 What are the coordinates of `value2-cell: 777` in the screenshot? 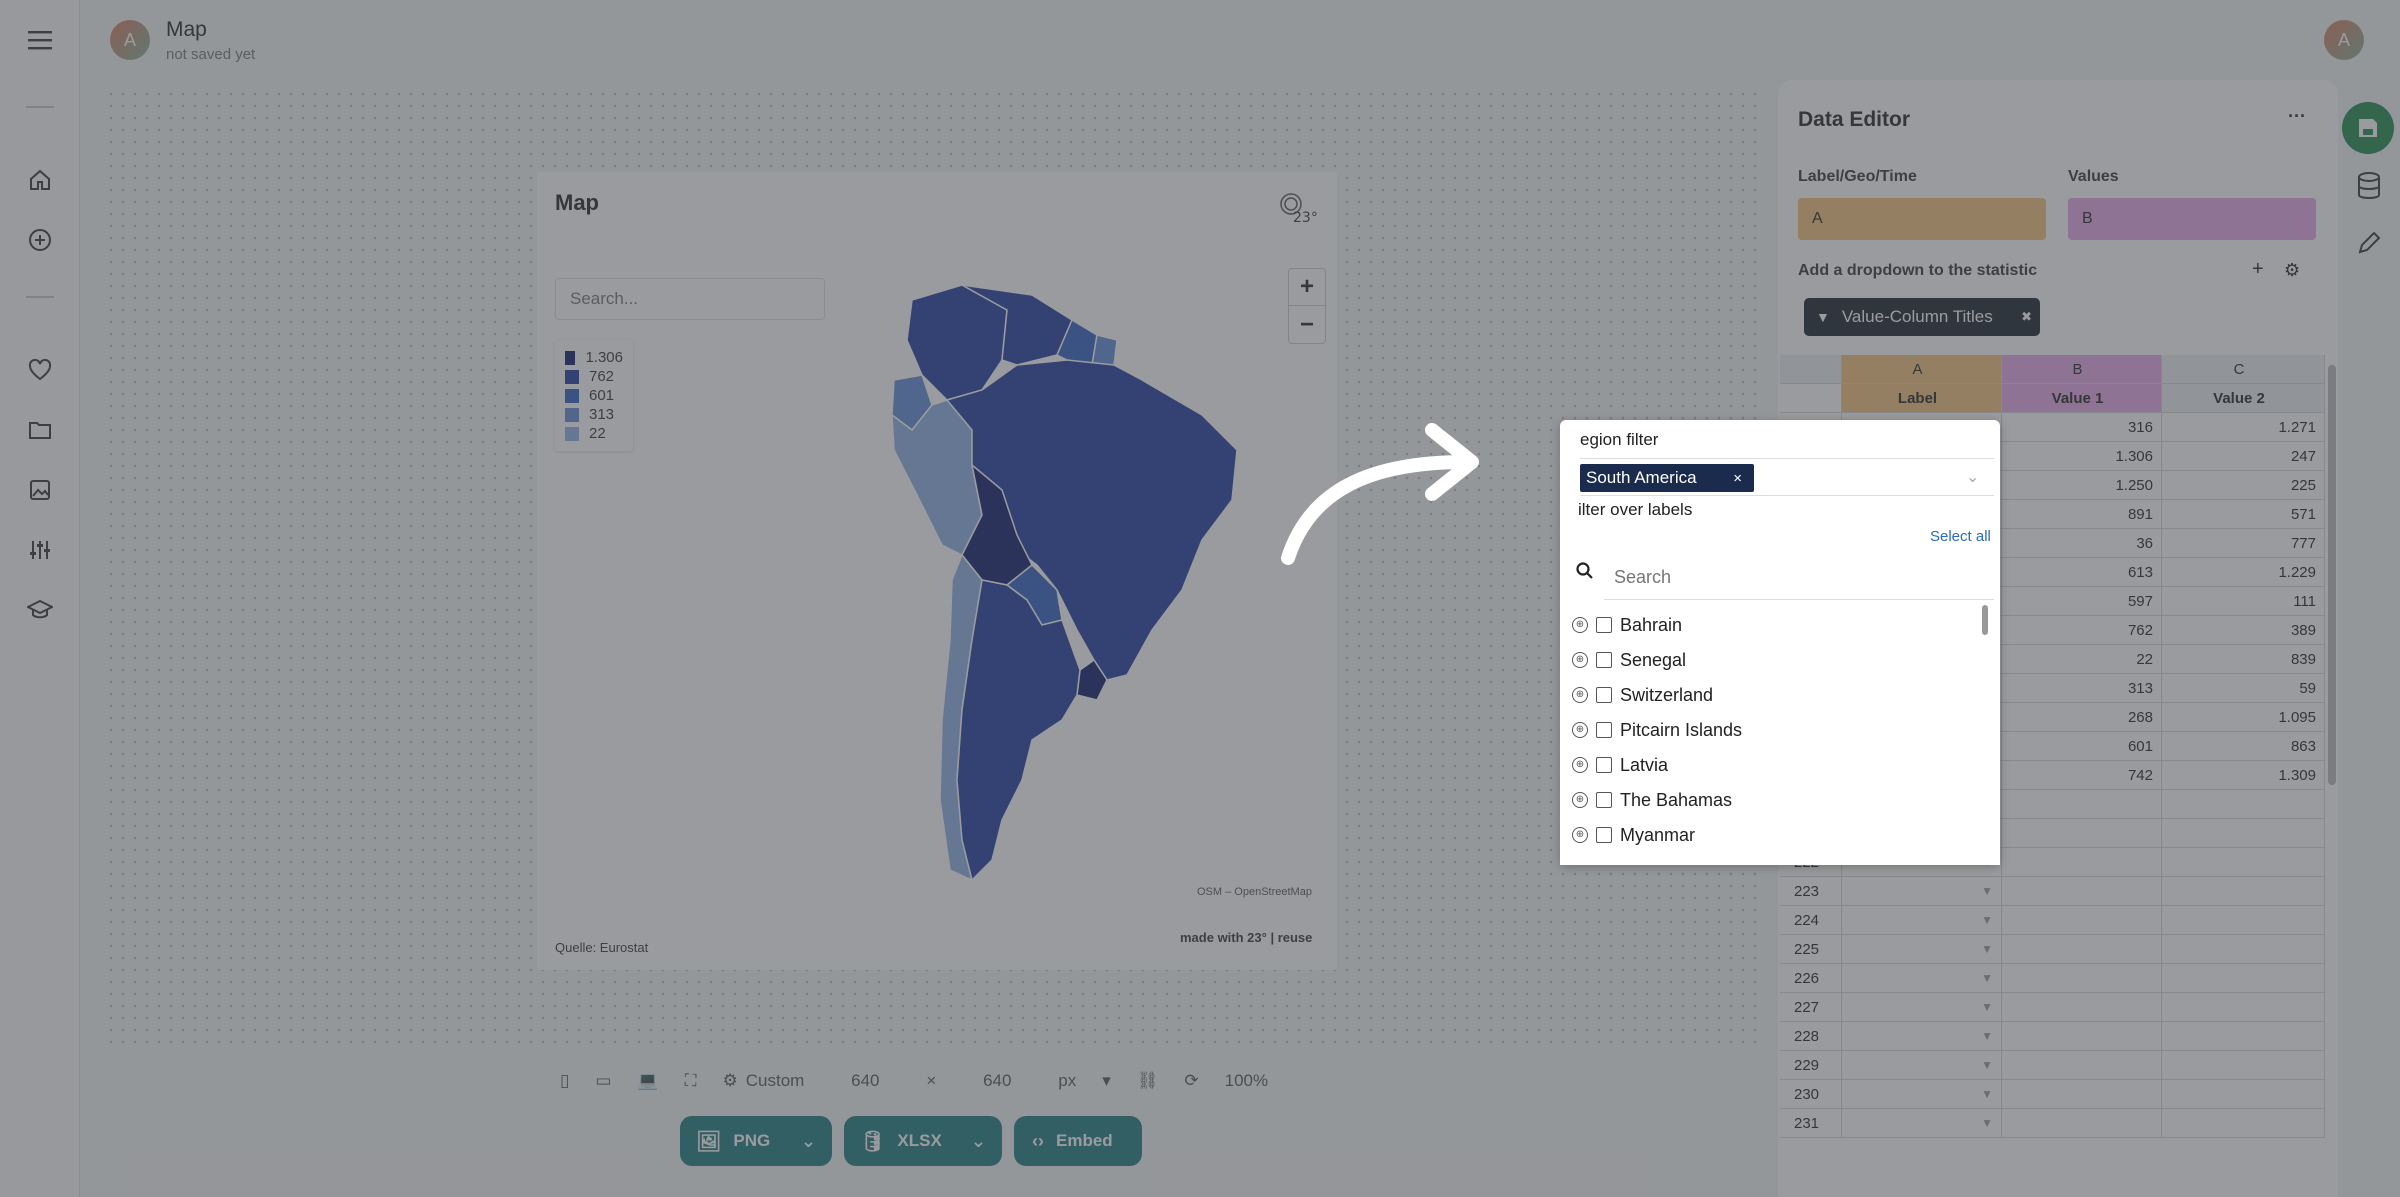 It's located at (2243, 543).